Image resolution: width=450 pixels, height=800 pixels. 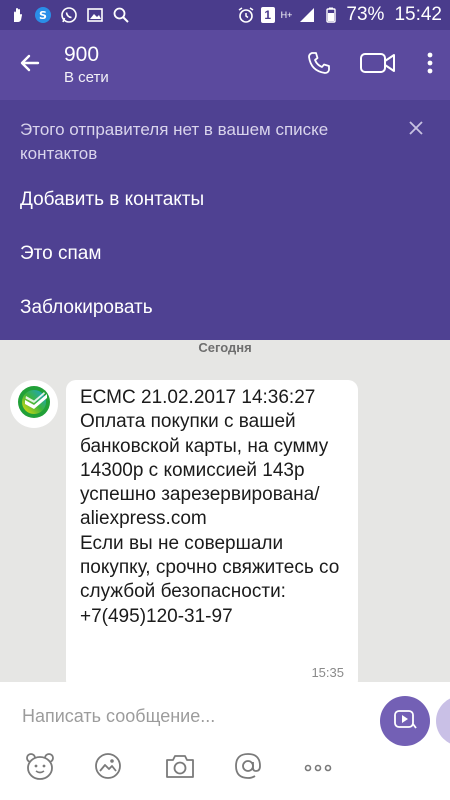 I want to click on call-button, so click(x=319, y=65).